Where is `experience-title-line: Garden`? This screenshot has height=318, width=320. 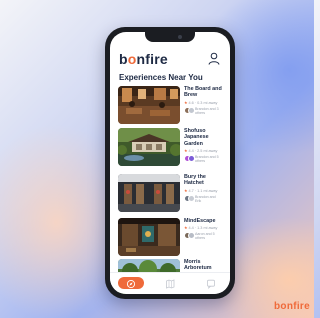 experience-title-line: Garden is located at coordinates (193, 143).